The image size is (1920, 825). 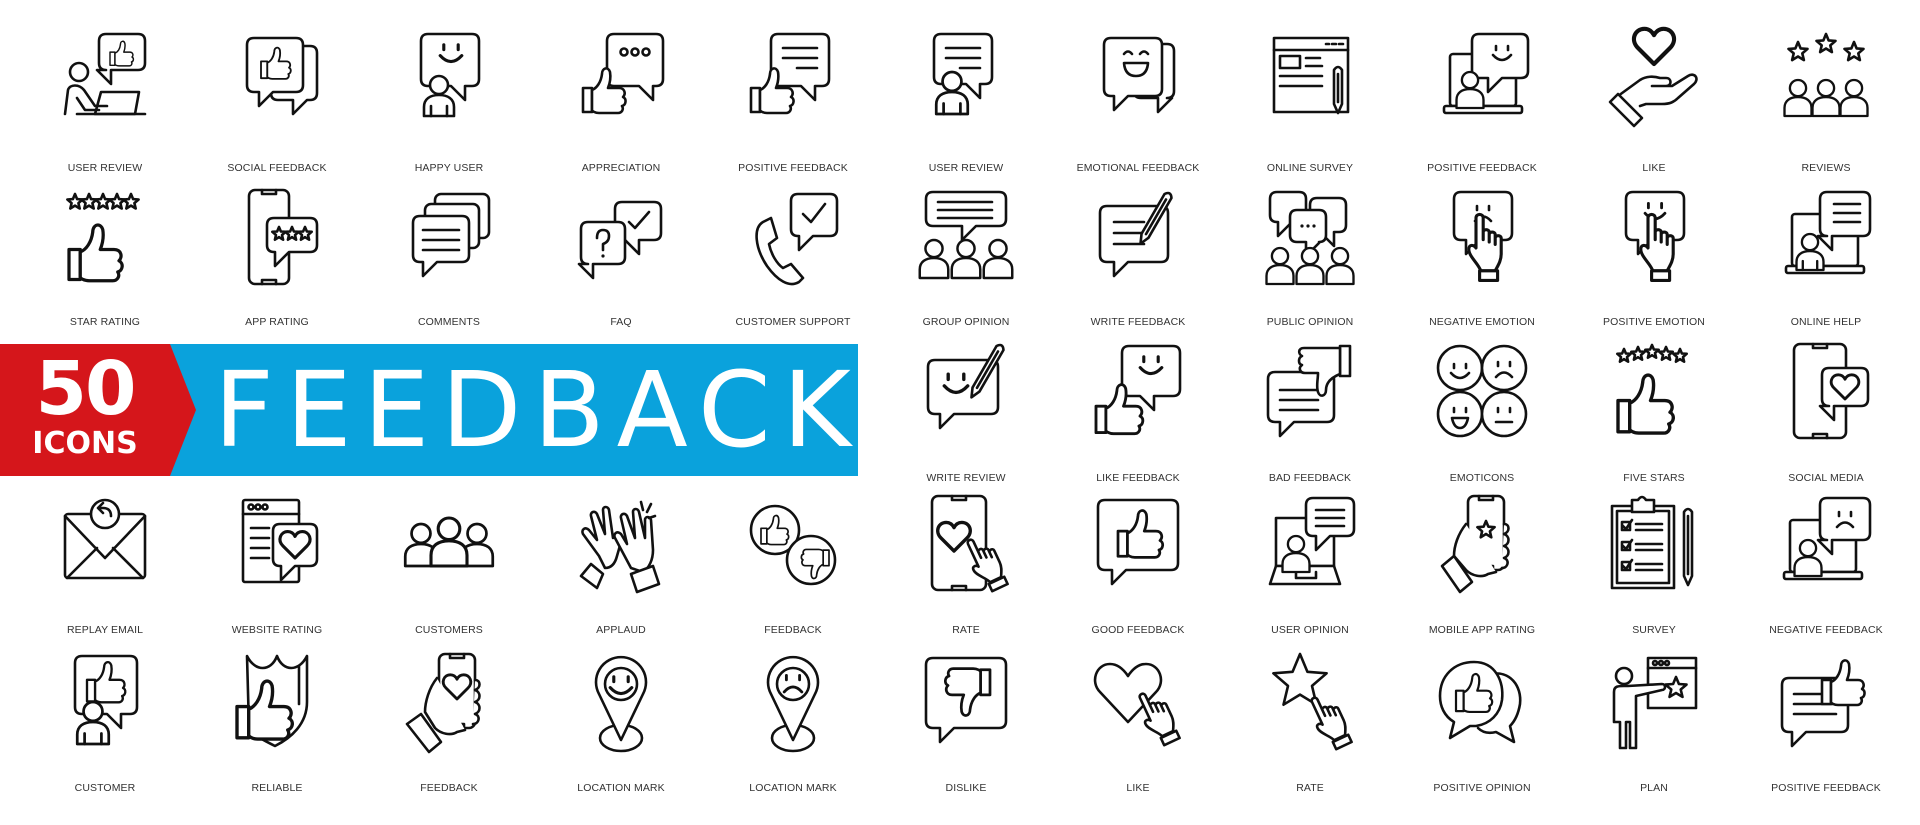 I want to click on four-faces-icon, so click(x=1482, y=391).